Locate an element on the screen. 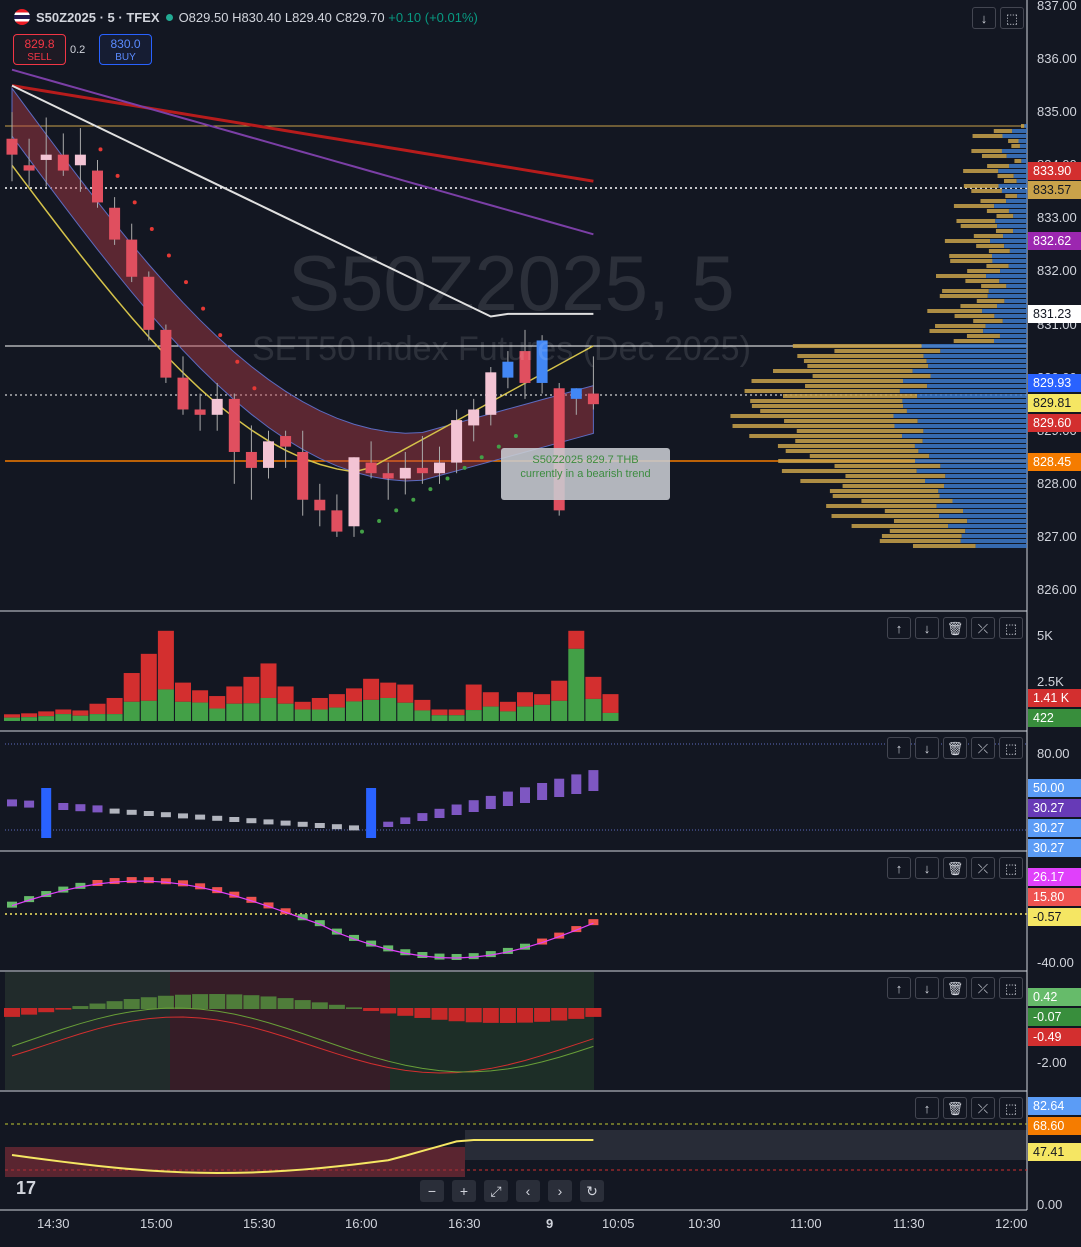 The height and width of the screenshot is (1247, 1081). time-tick: 16:00 is located at coordinates (361, 1223).